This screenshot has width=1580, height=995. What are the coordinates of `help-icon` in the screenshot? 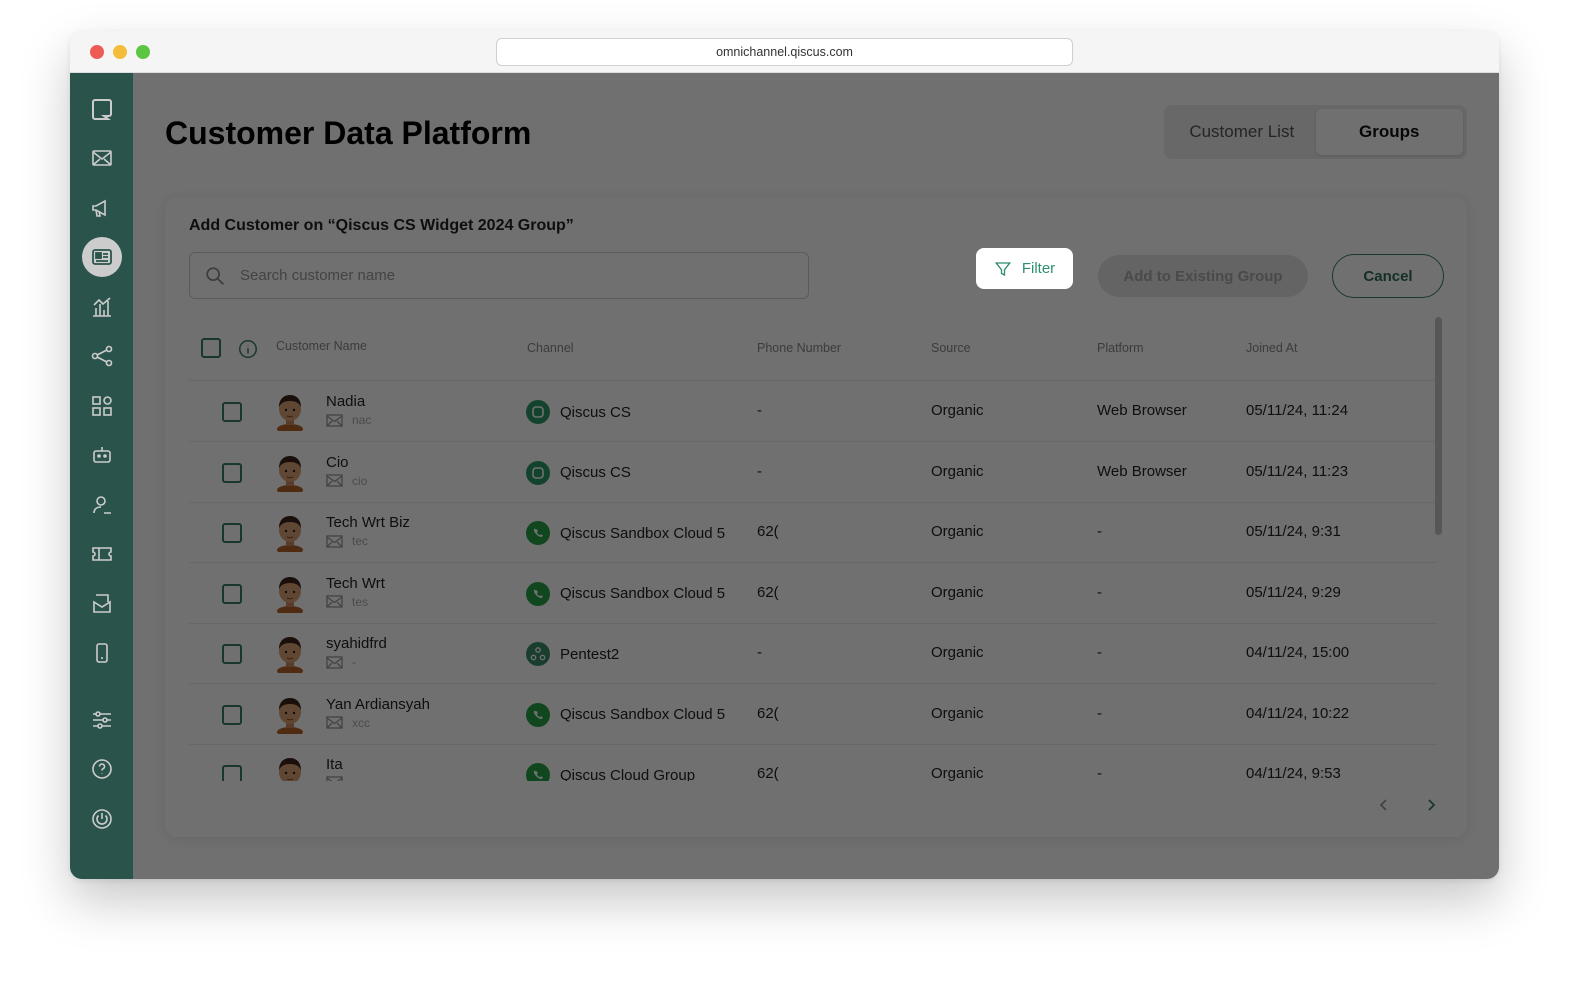 It's located at (102, 769).